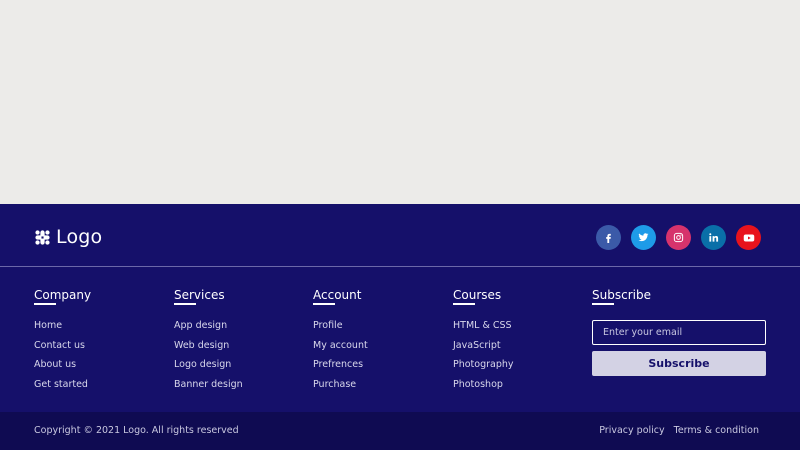  I want to click on services-link-web-design: Web design, so click(208, 346).